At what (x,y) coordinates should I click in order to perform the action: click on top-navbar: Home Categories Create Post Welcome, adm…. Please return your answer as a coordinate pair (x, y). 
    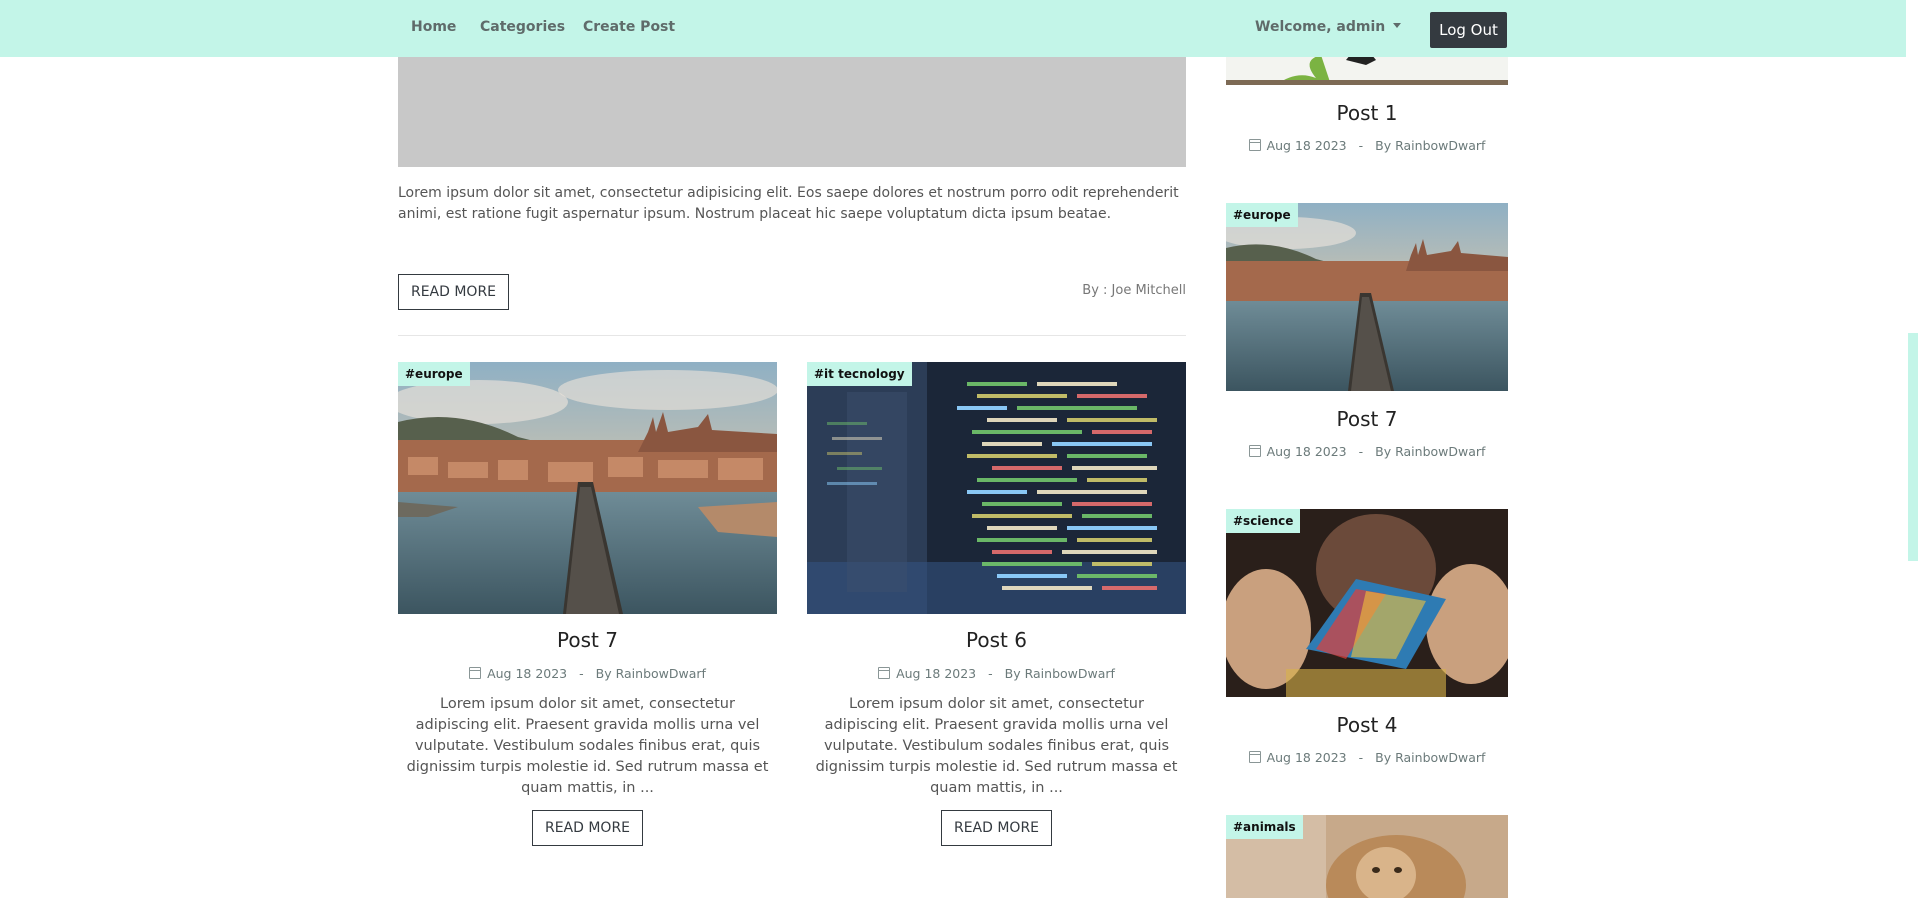
    Looking at the image, I should click on (953, 28).